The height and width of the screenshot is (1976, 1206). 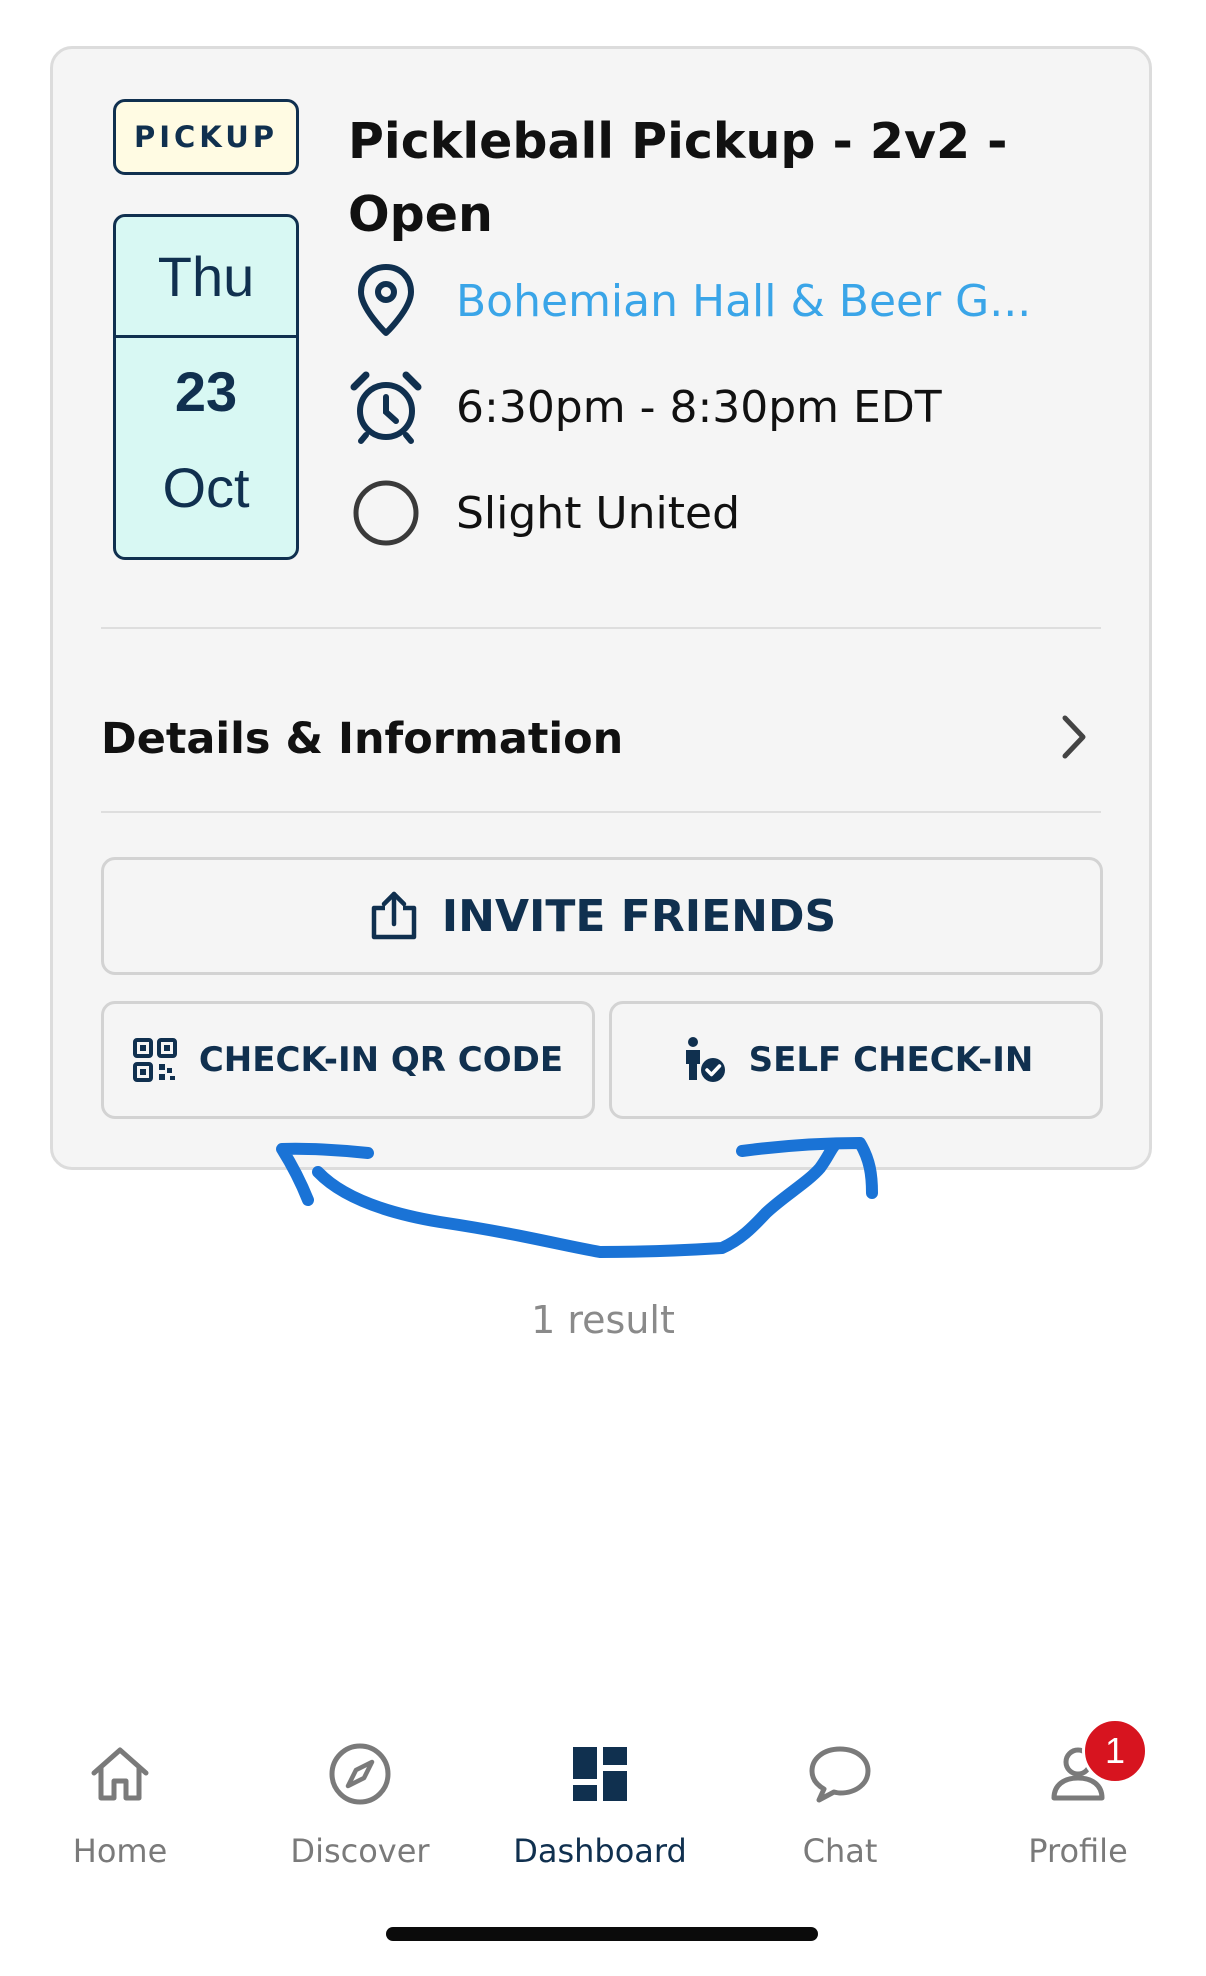 I want to click on profile-icon: 1, so click(x=1098, y=1768).